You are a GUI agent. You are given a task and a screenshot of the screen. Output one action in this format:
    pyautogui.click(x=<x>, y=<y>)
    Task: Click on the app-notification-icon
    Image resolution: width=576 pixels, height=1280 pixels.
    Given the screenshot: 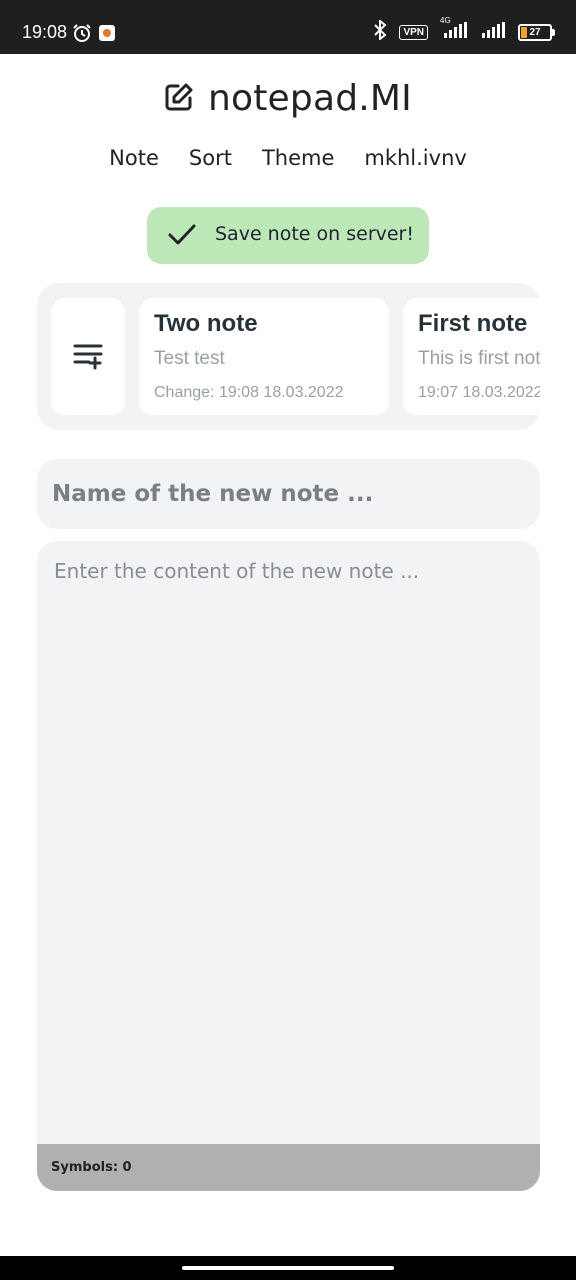 What is the action you would take?
    pyautogui.click(x=107, y=35)
    